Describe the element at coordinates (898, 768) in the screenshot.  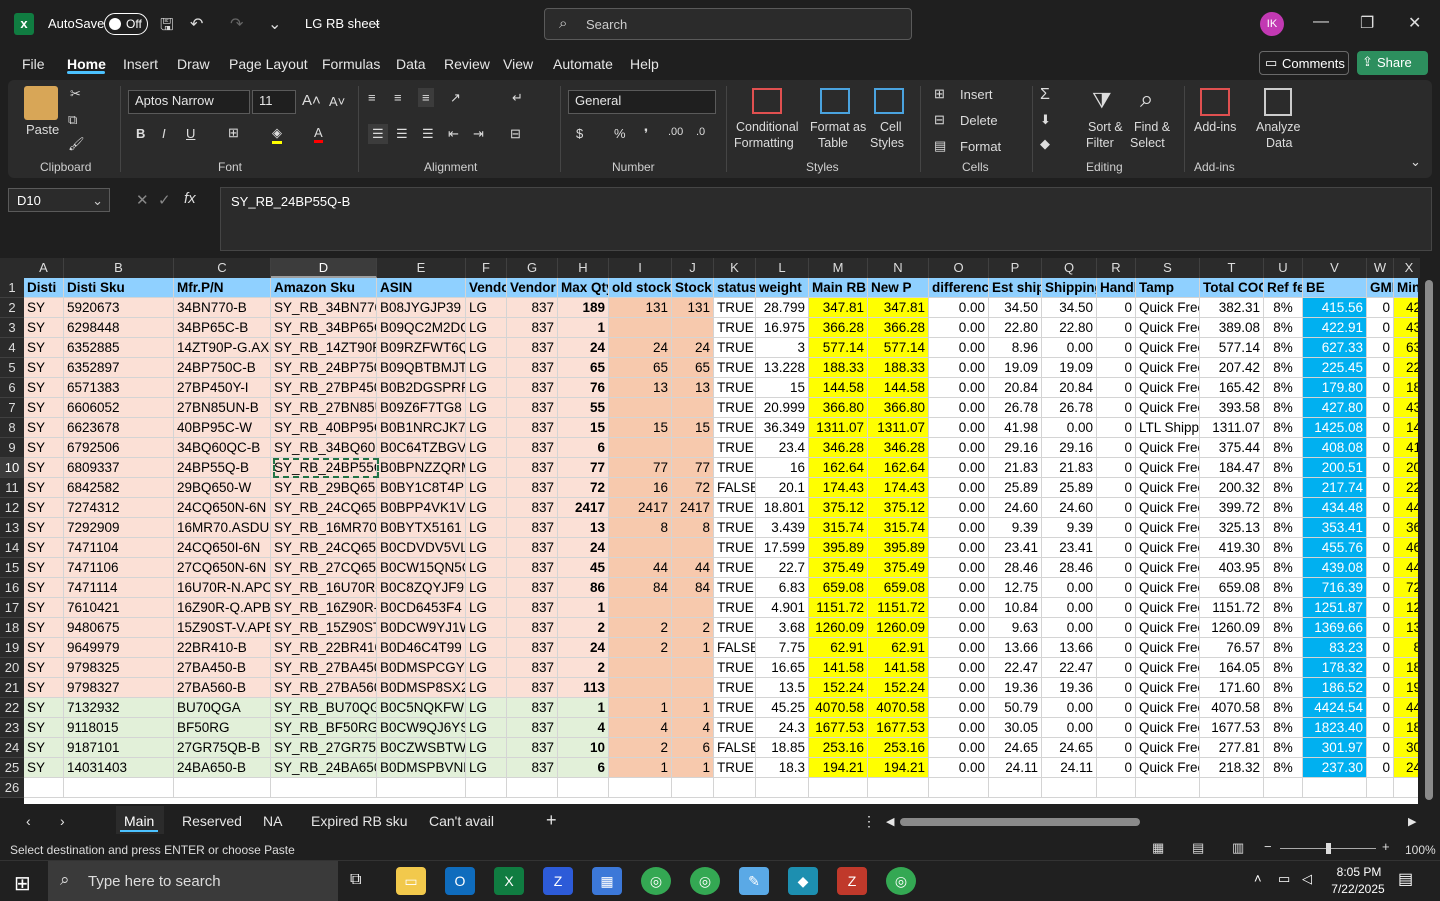
I see `table-cell: 194.21` at that location.